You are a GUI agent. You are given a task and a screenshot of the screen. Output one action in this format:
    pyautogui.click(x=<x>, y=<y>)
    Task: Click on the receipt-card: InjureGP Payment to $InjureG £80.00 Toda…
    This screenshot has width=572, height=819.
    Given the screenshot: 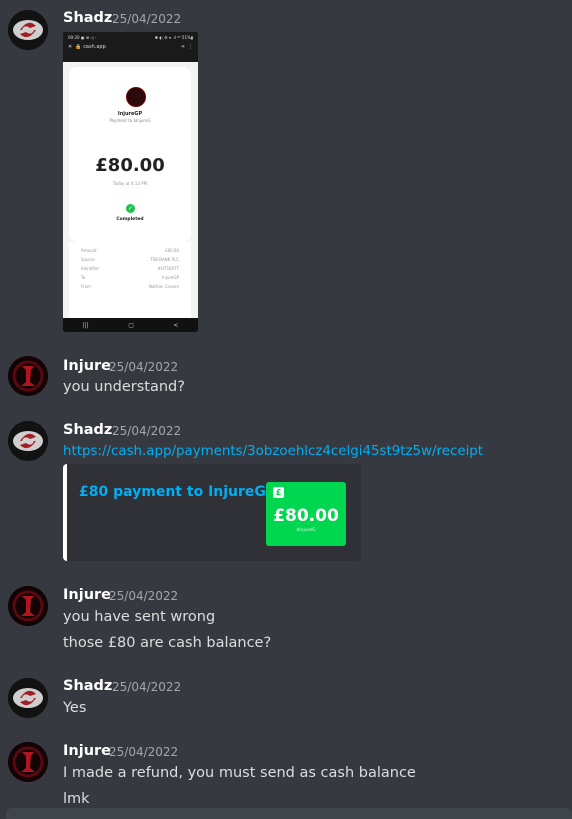 What is the action you would take?
    pyautogui.click(x=130, y=154)
    